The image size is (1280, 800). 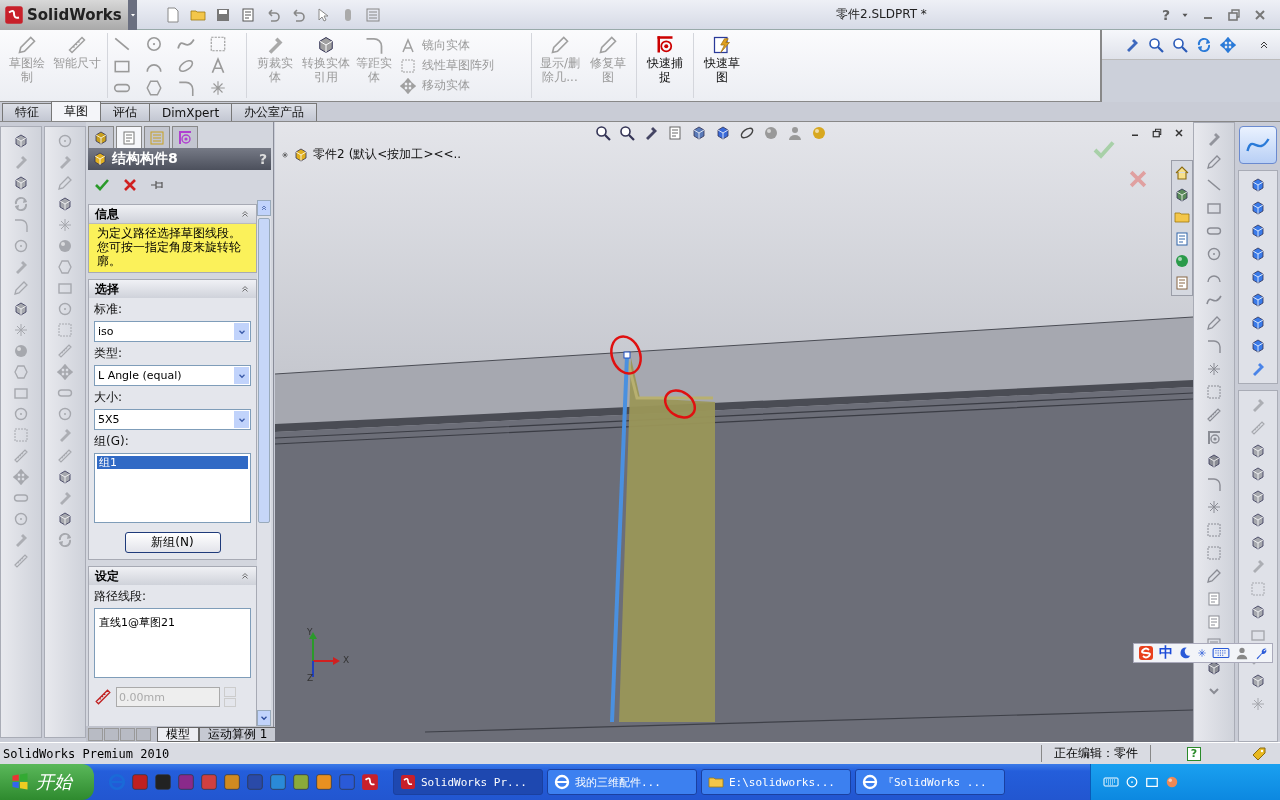 I want to click on help-button: ?, so click(x=1194, y=753).